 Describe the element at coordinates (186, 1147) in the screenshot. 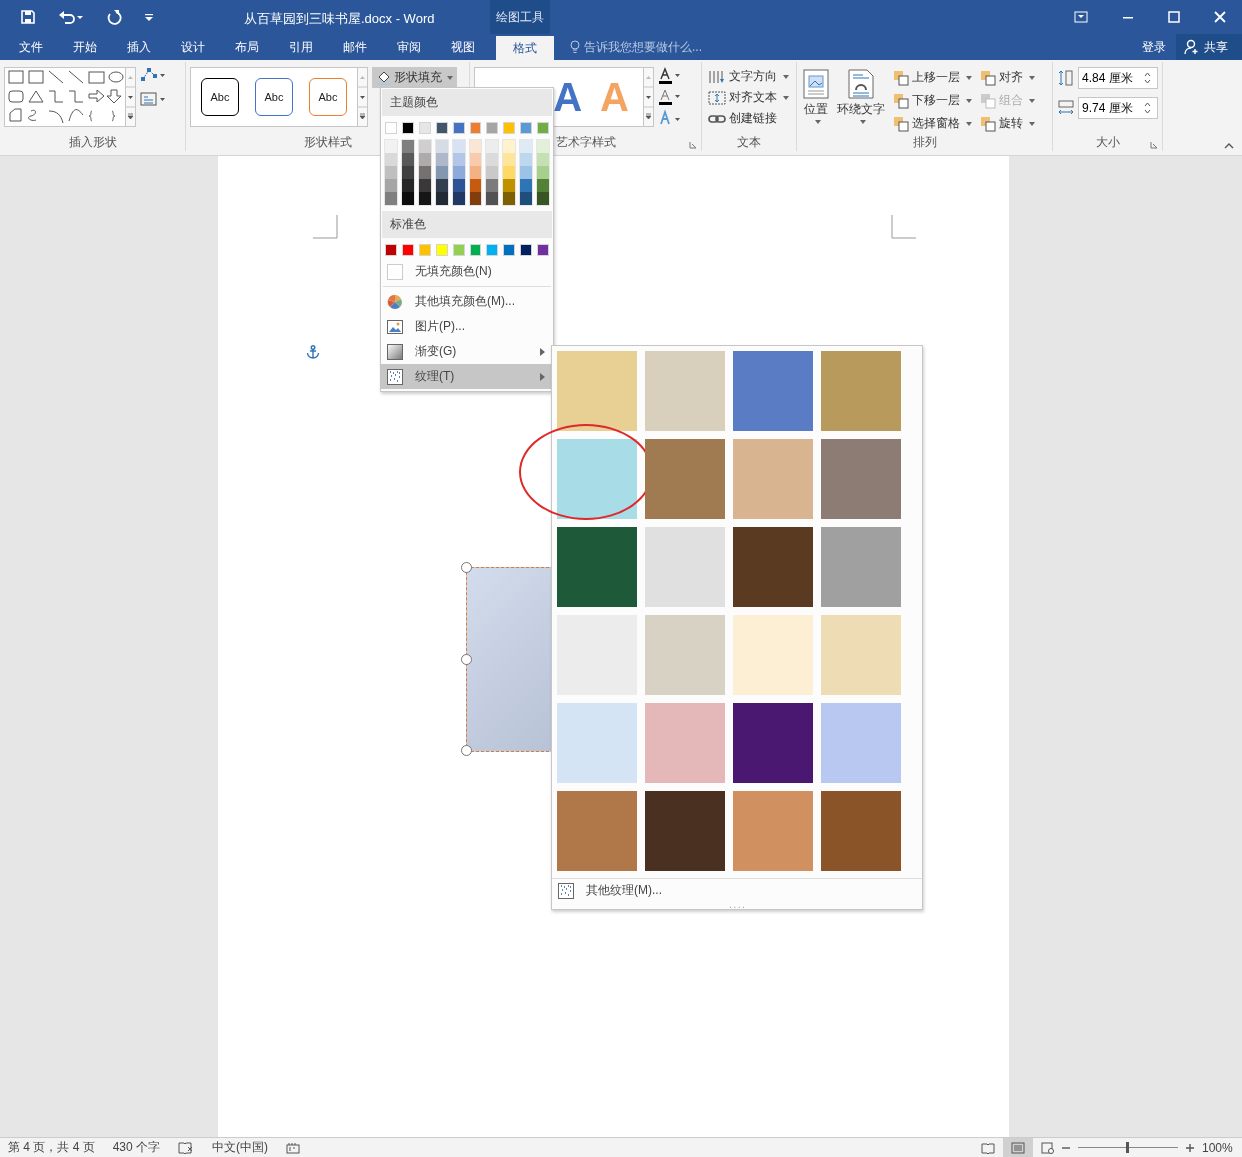

I see `proofing-icon` at that location.